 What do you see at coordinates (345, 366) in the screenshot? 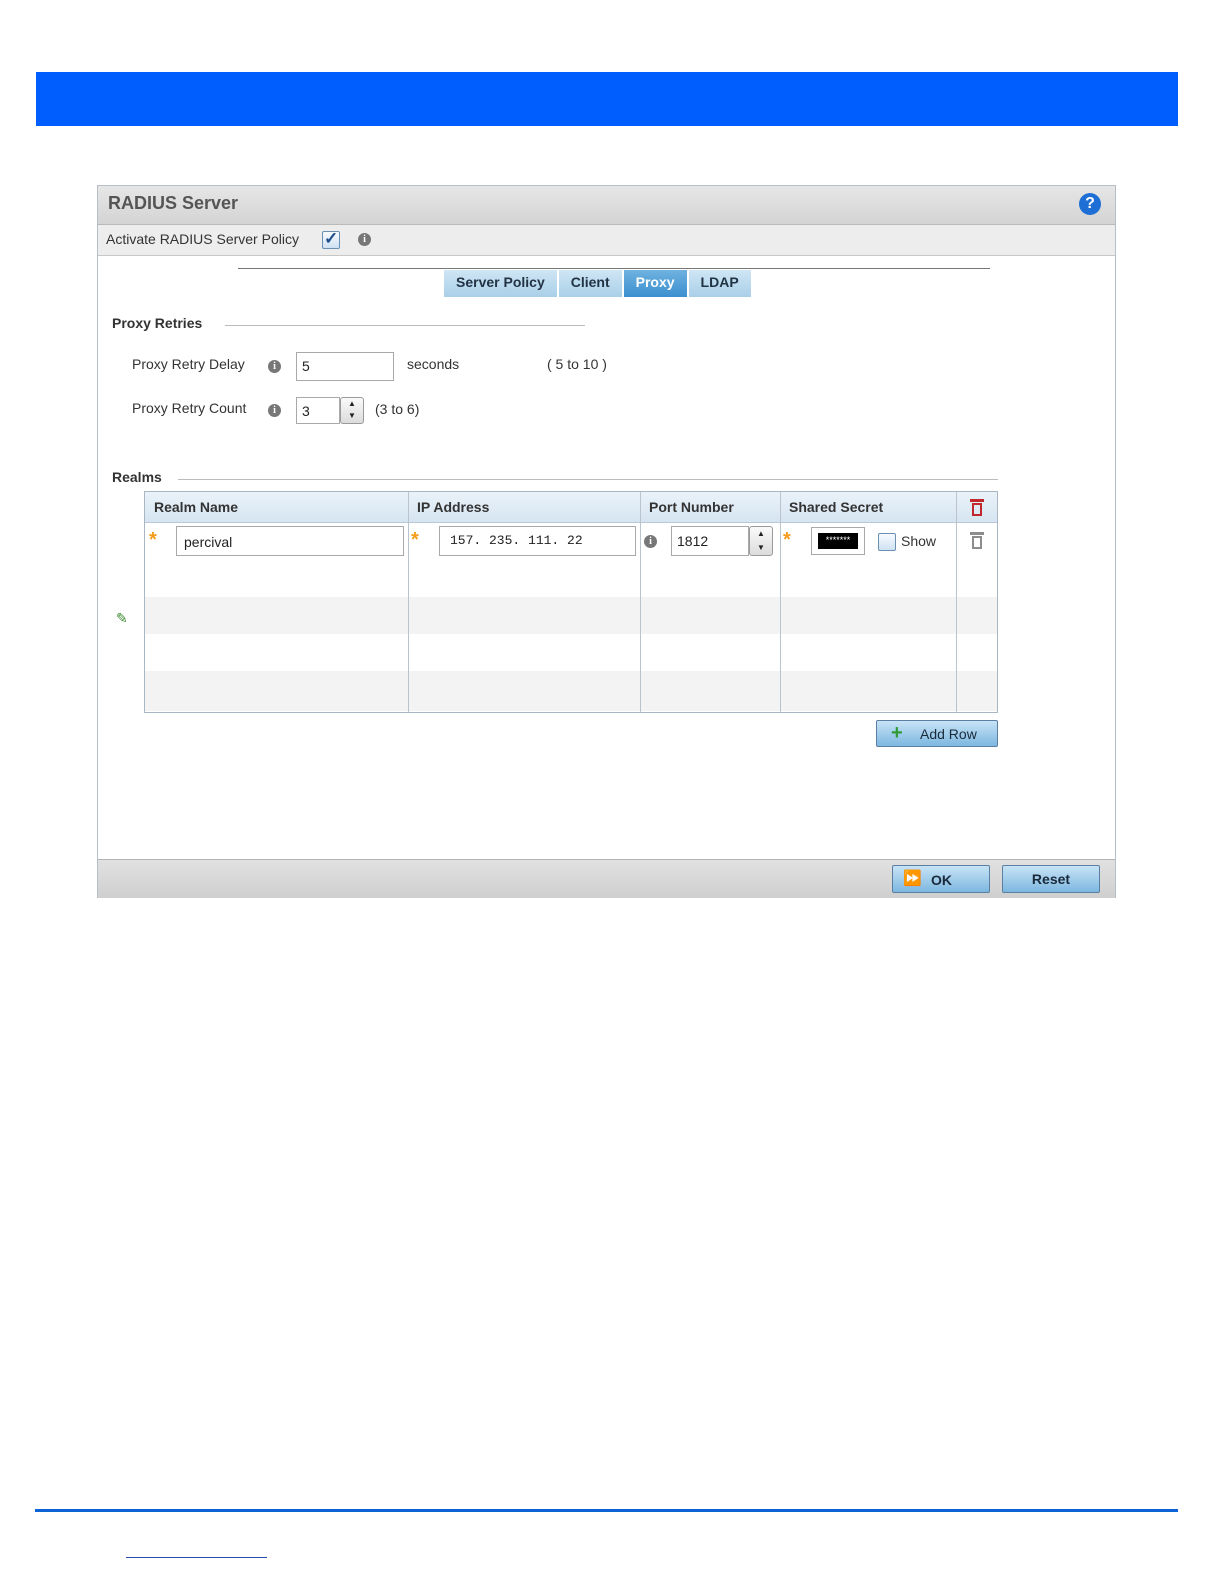
I see `proxy-retry-delay-input: 5` at bounding box center [345, 366].